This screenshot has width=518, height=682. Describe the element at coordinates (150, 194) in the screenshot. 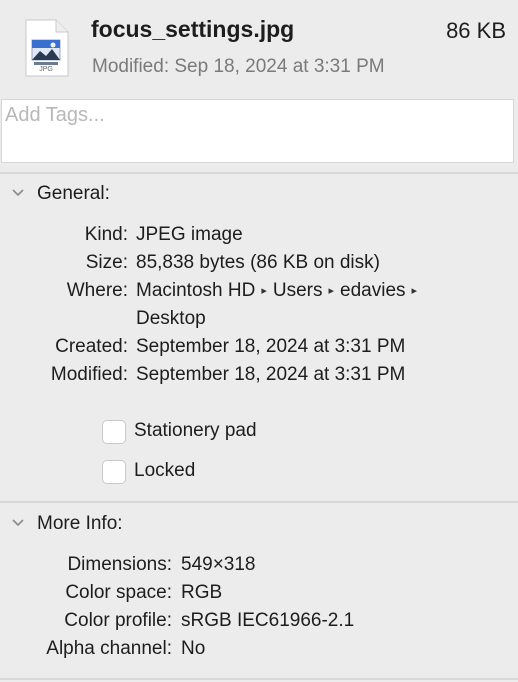

I see `general-section-toggle: General:` at that location.